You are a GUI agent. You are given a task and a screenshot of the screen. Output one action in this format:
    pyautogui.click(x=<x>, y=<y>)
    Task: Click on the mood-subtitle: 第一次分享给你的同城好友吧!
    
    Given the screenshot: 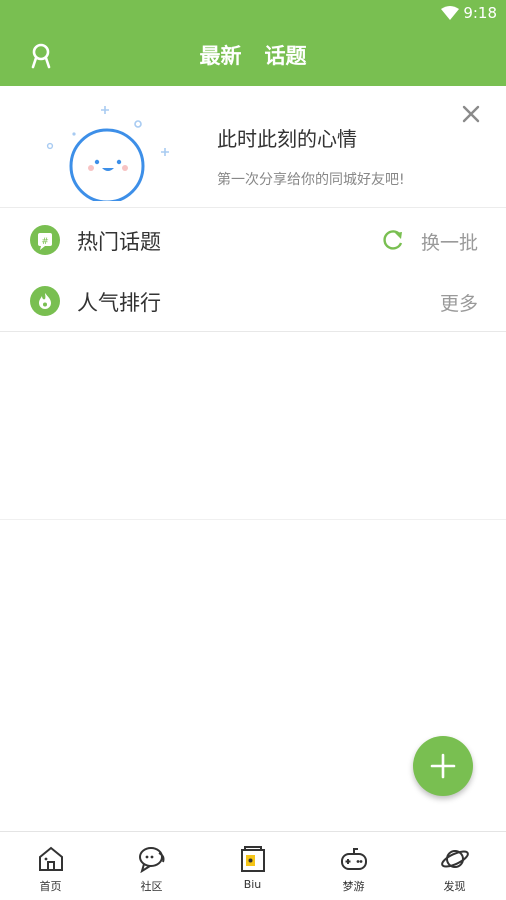 What is the action you would take?
    pyautogui.click(x=311, y=180)
    